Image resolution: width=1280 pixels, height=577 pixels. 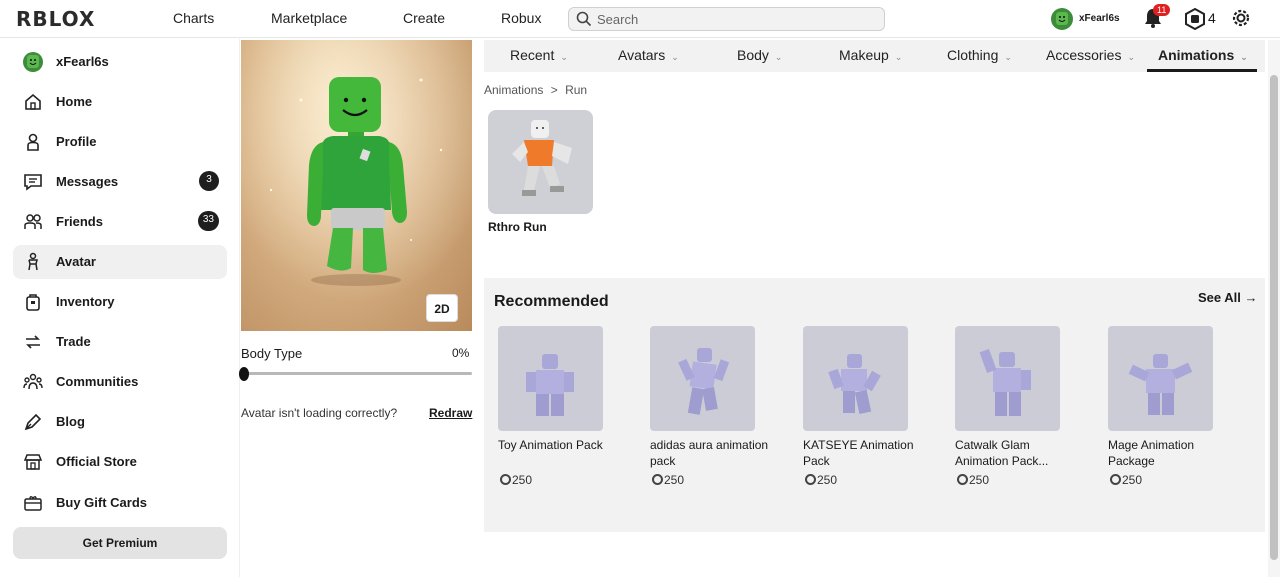 What do you see at coordinates (55, 19) in the screenshot?
I see `roblox-logo: RBLOX` at bounding box center [55, 19].